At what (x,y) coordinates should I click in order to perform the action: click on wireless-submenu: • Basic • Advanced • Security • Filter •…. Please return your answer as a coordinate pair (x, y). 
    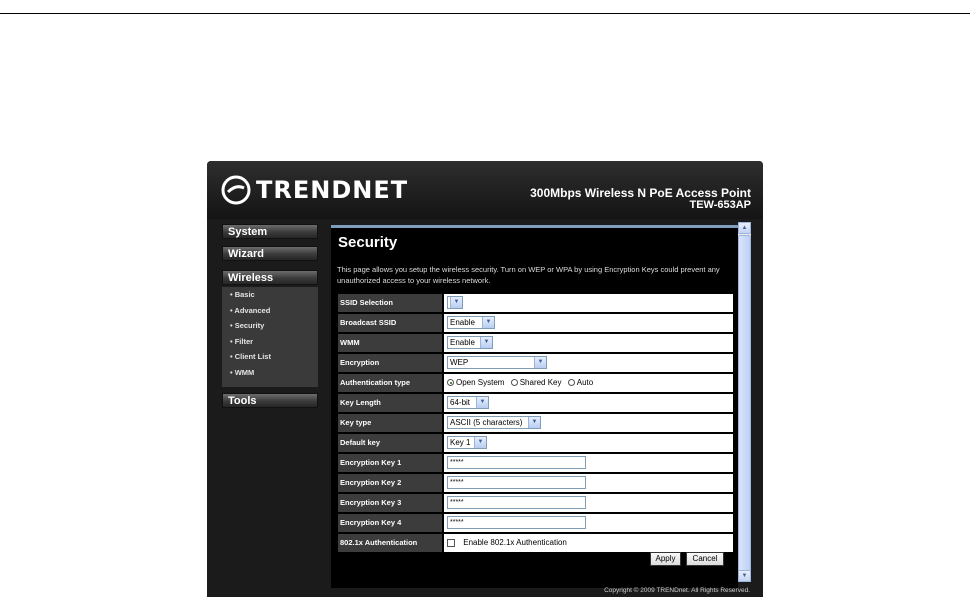
    Looking at the image, I should click on (270, 337).